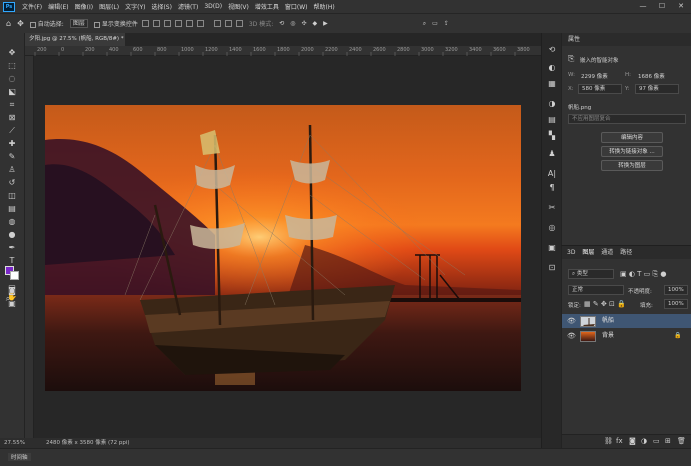 This screenshot has width=691, height=466. What do you see at coordinates (88, 443) in the screenshot?
I see `document-info: 2480 像素 x 3580 像素 (72 ppi)` at bounding box center [88, 443].